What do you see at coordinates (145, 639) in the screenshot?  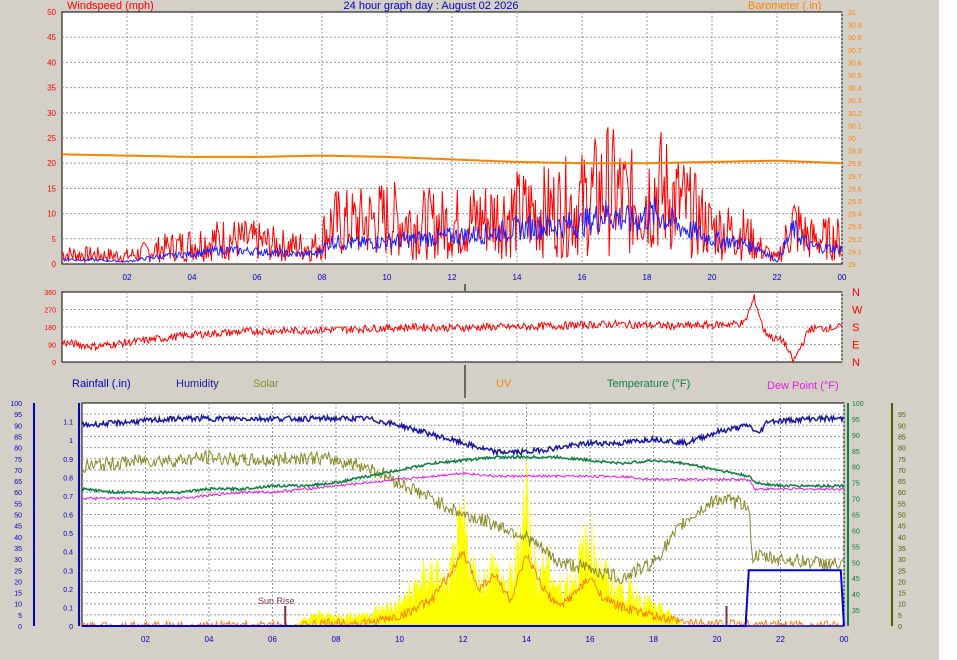 I see `bottom-x-tick-label: 02` at bounding box center [145, 639].